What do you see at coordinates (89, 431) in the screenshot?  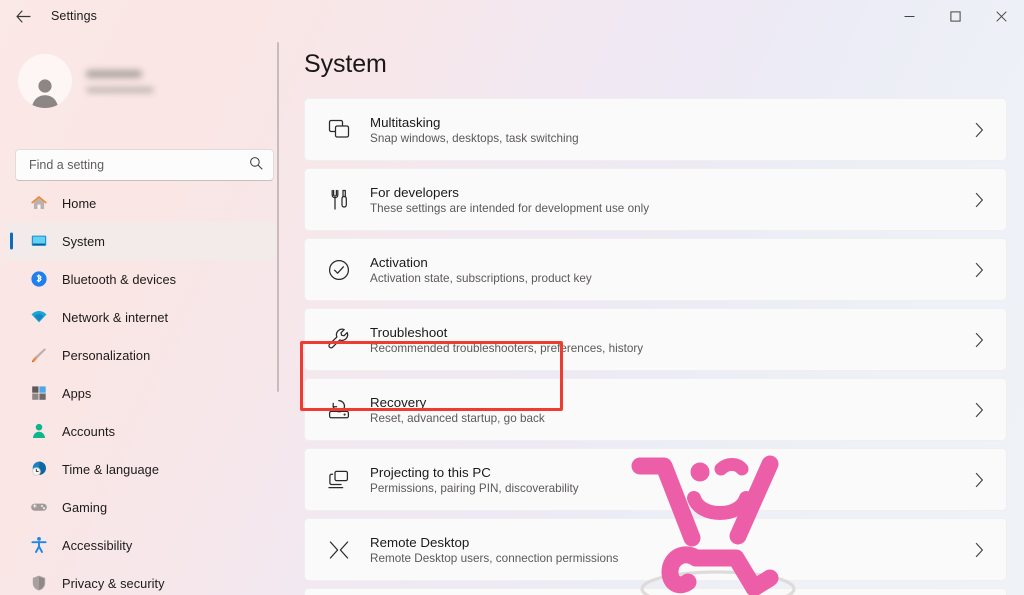 I see `sidebar-item-label: Accounts` at bounding box center [89, 431].